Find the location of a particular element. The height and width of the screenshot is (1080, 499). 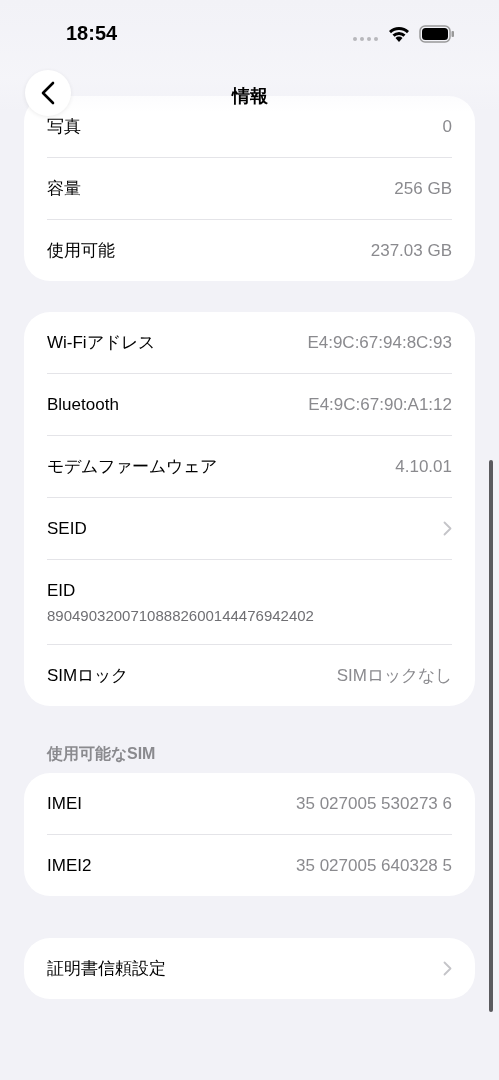

signal-icon is located at coordinates (366, 39).